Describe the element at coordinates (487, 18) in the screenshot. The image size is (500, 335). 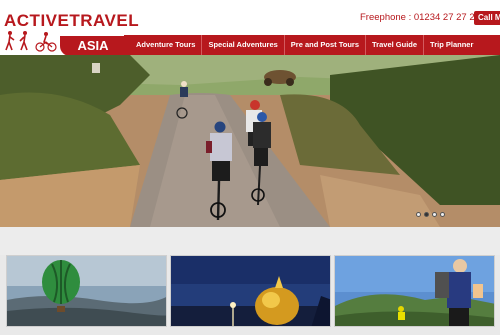
I see `call-me-button: Call M` at that location.